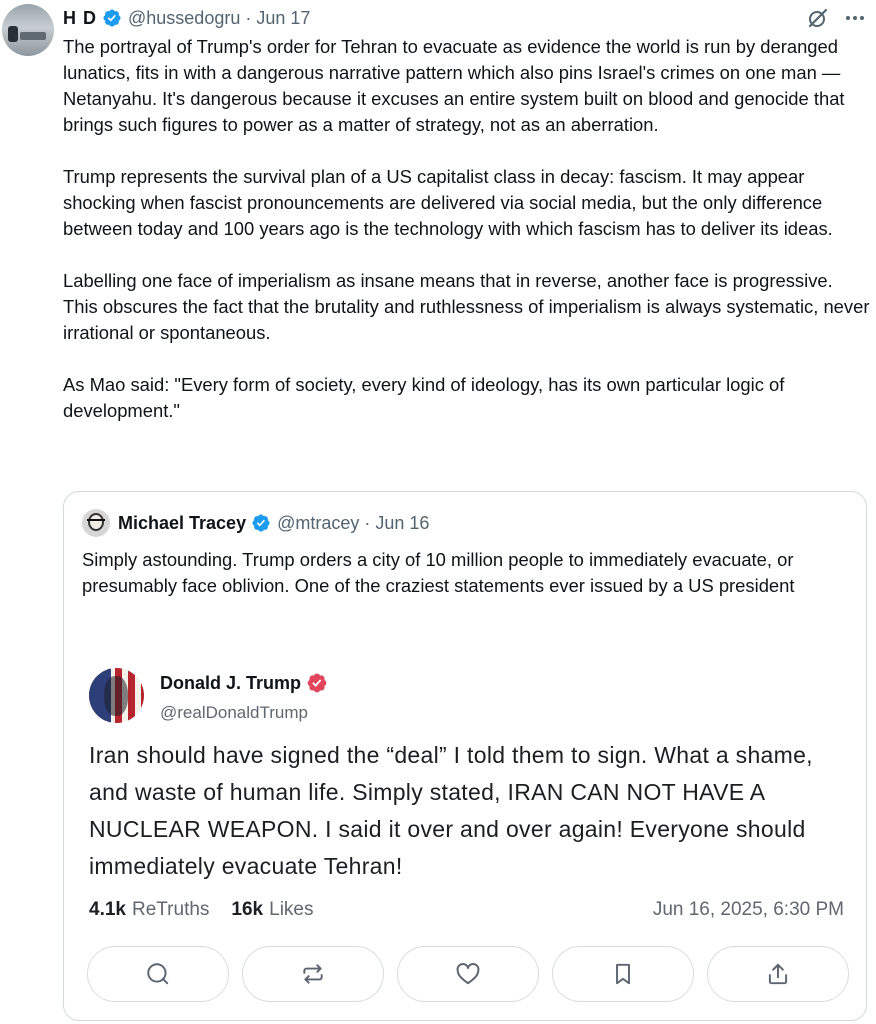  Describe the element at coordinates (318, 523) in the screenshot. I see `quote-author-handle: @mtracey` at that location.